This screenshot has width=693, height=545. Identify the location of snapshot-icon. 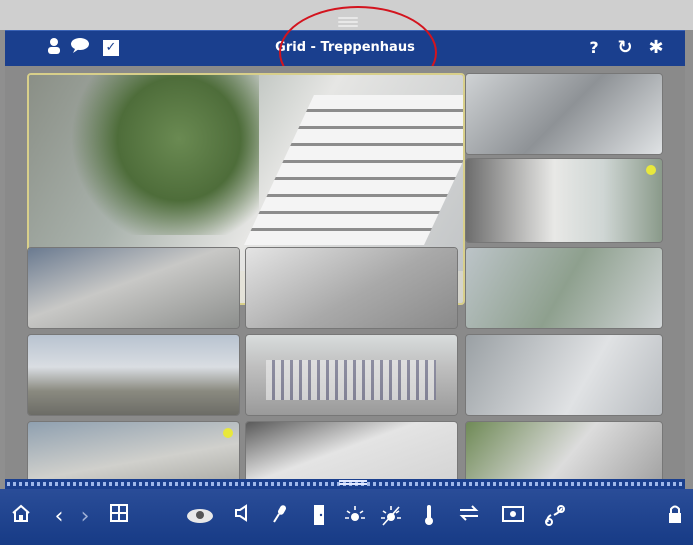
(513, 517).